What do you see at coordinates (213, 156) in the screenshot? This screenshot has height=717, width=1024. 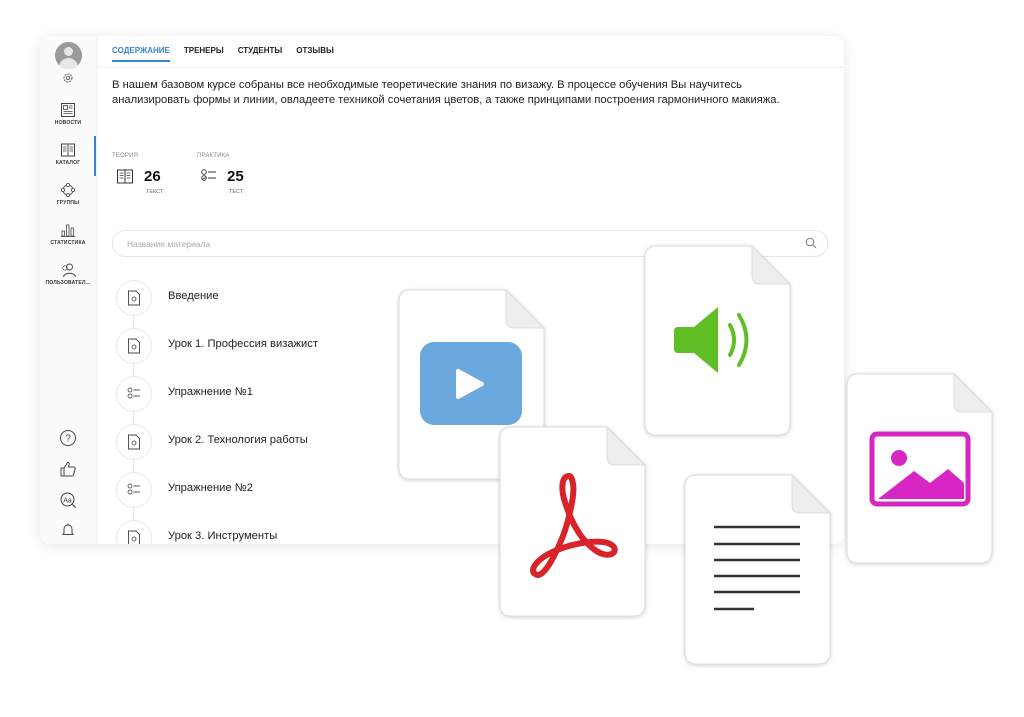 I see `practice-label: ПРАКТИКА` at bounding box center [213, 156].